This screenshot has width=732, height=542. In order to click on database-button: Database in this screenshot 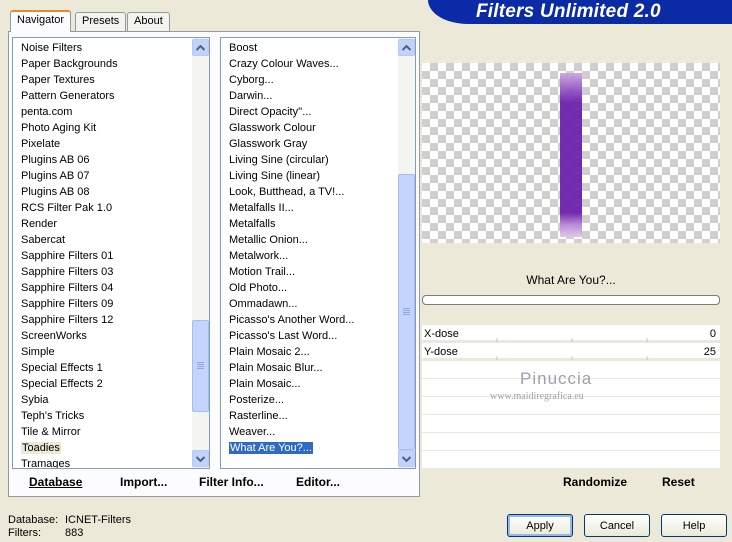, I will do `click(55, 482)`.